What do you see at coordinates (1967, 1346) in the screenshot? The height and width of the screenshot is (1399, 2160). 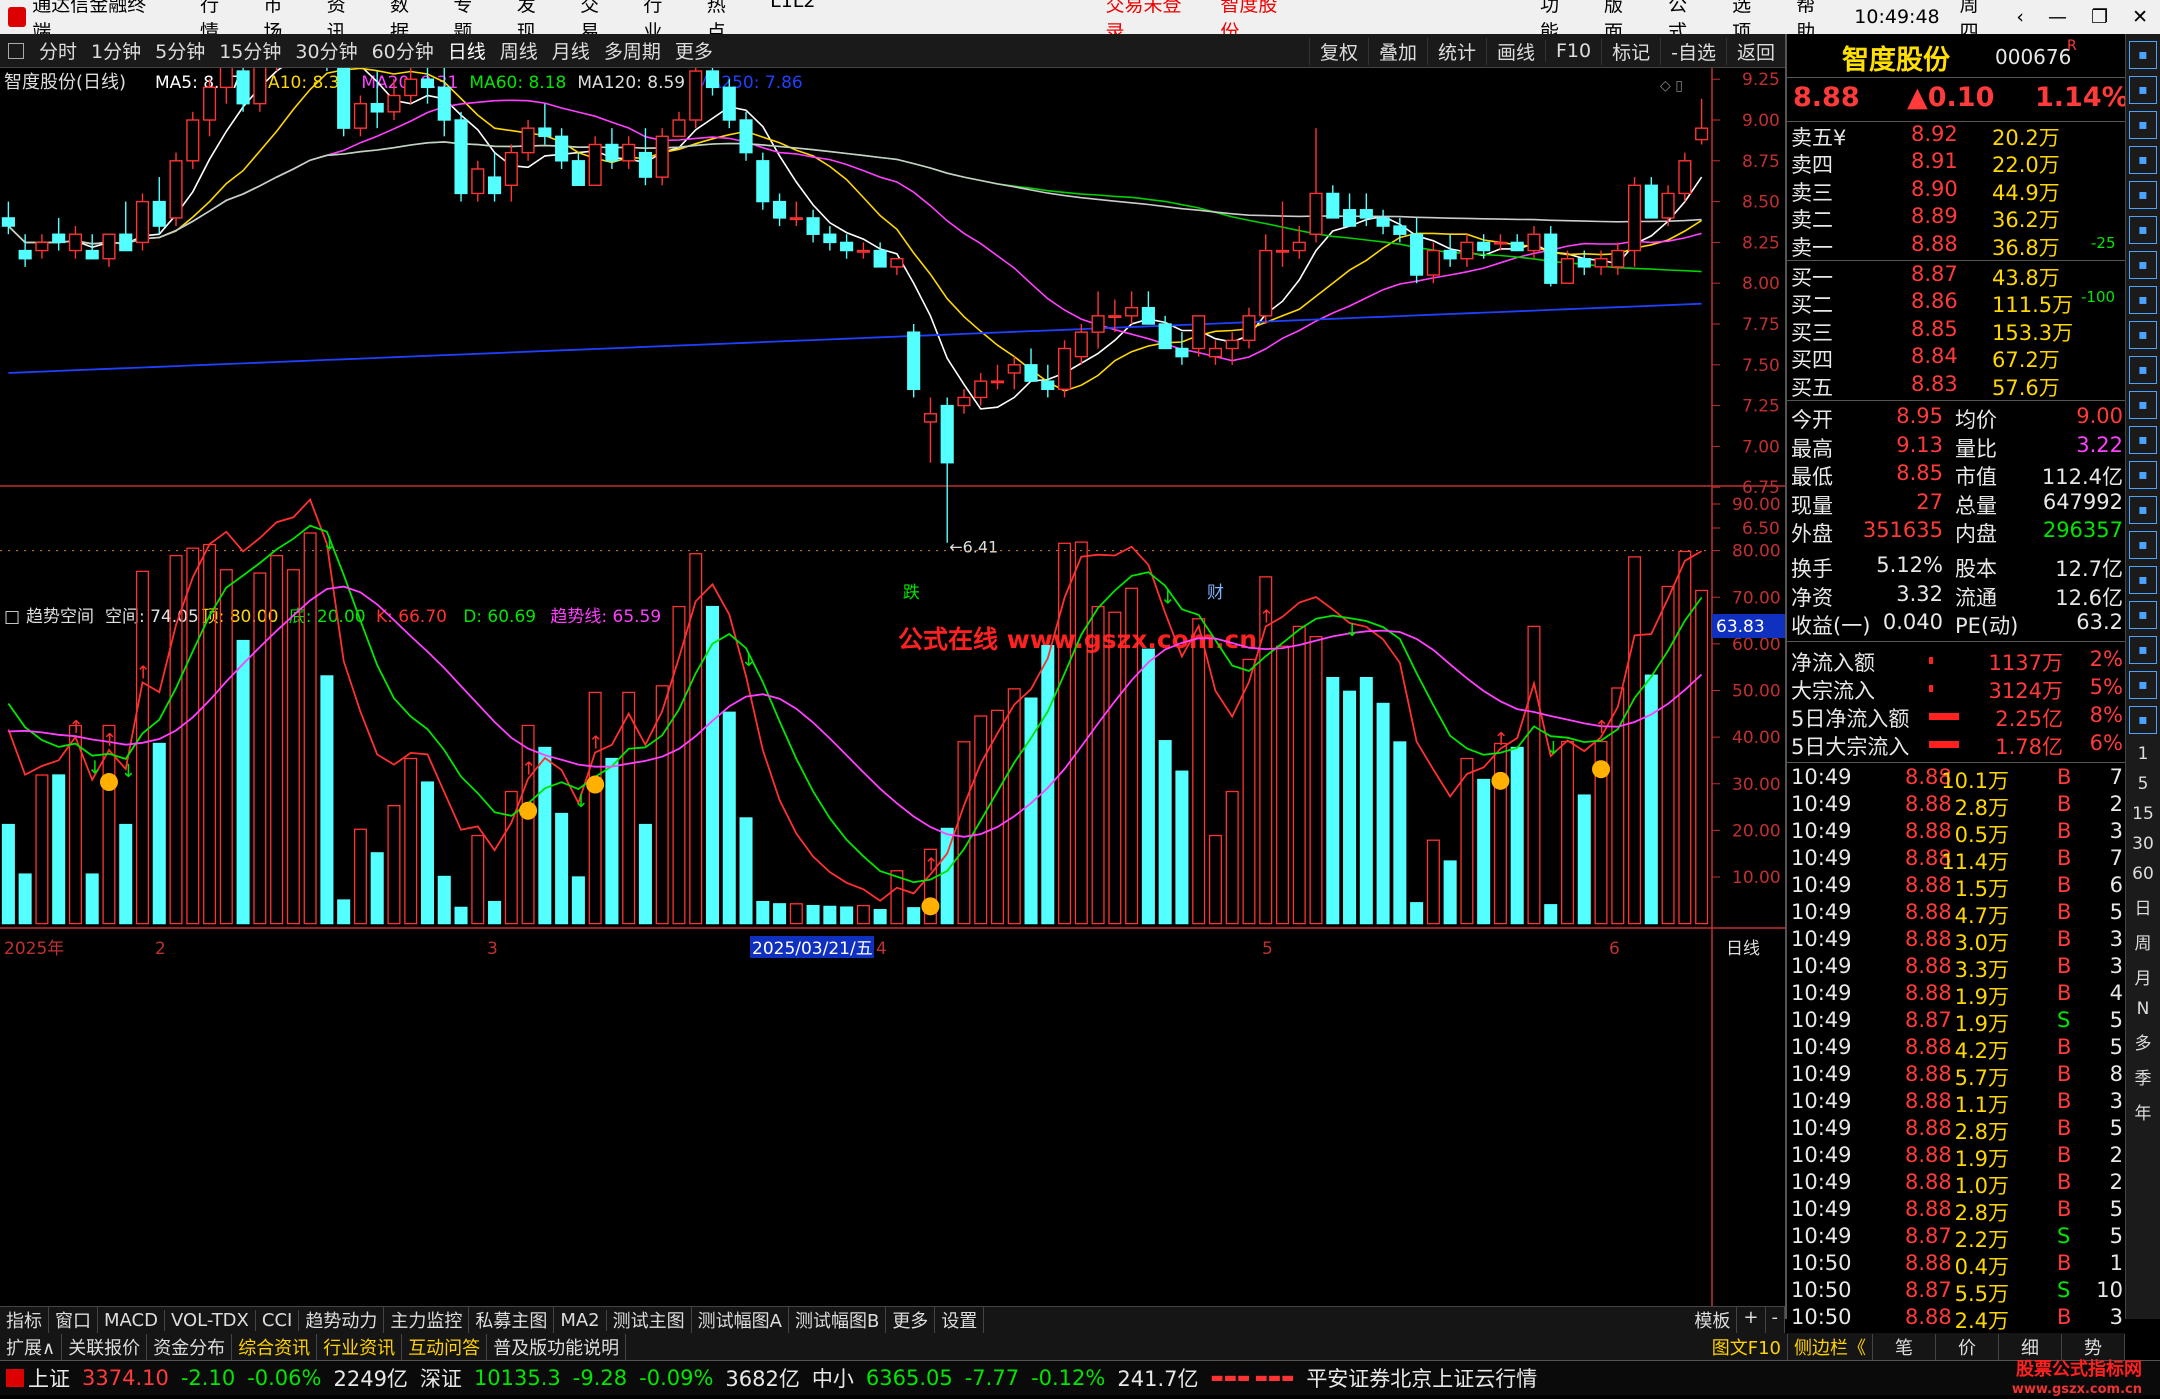 I see `panel-switch-tab: 价` at bounding box center [1967, 1346].